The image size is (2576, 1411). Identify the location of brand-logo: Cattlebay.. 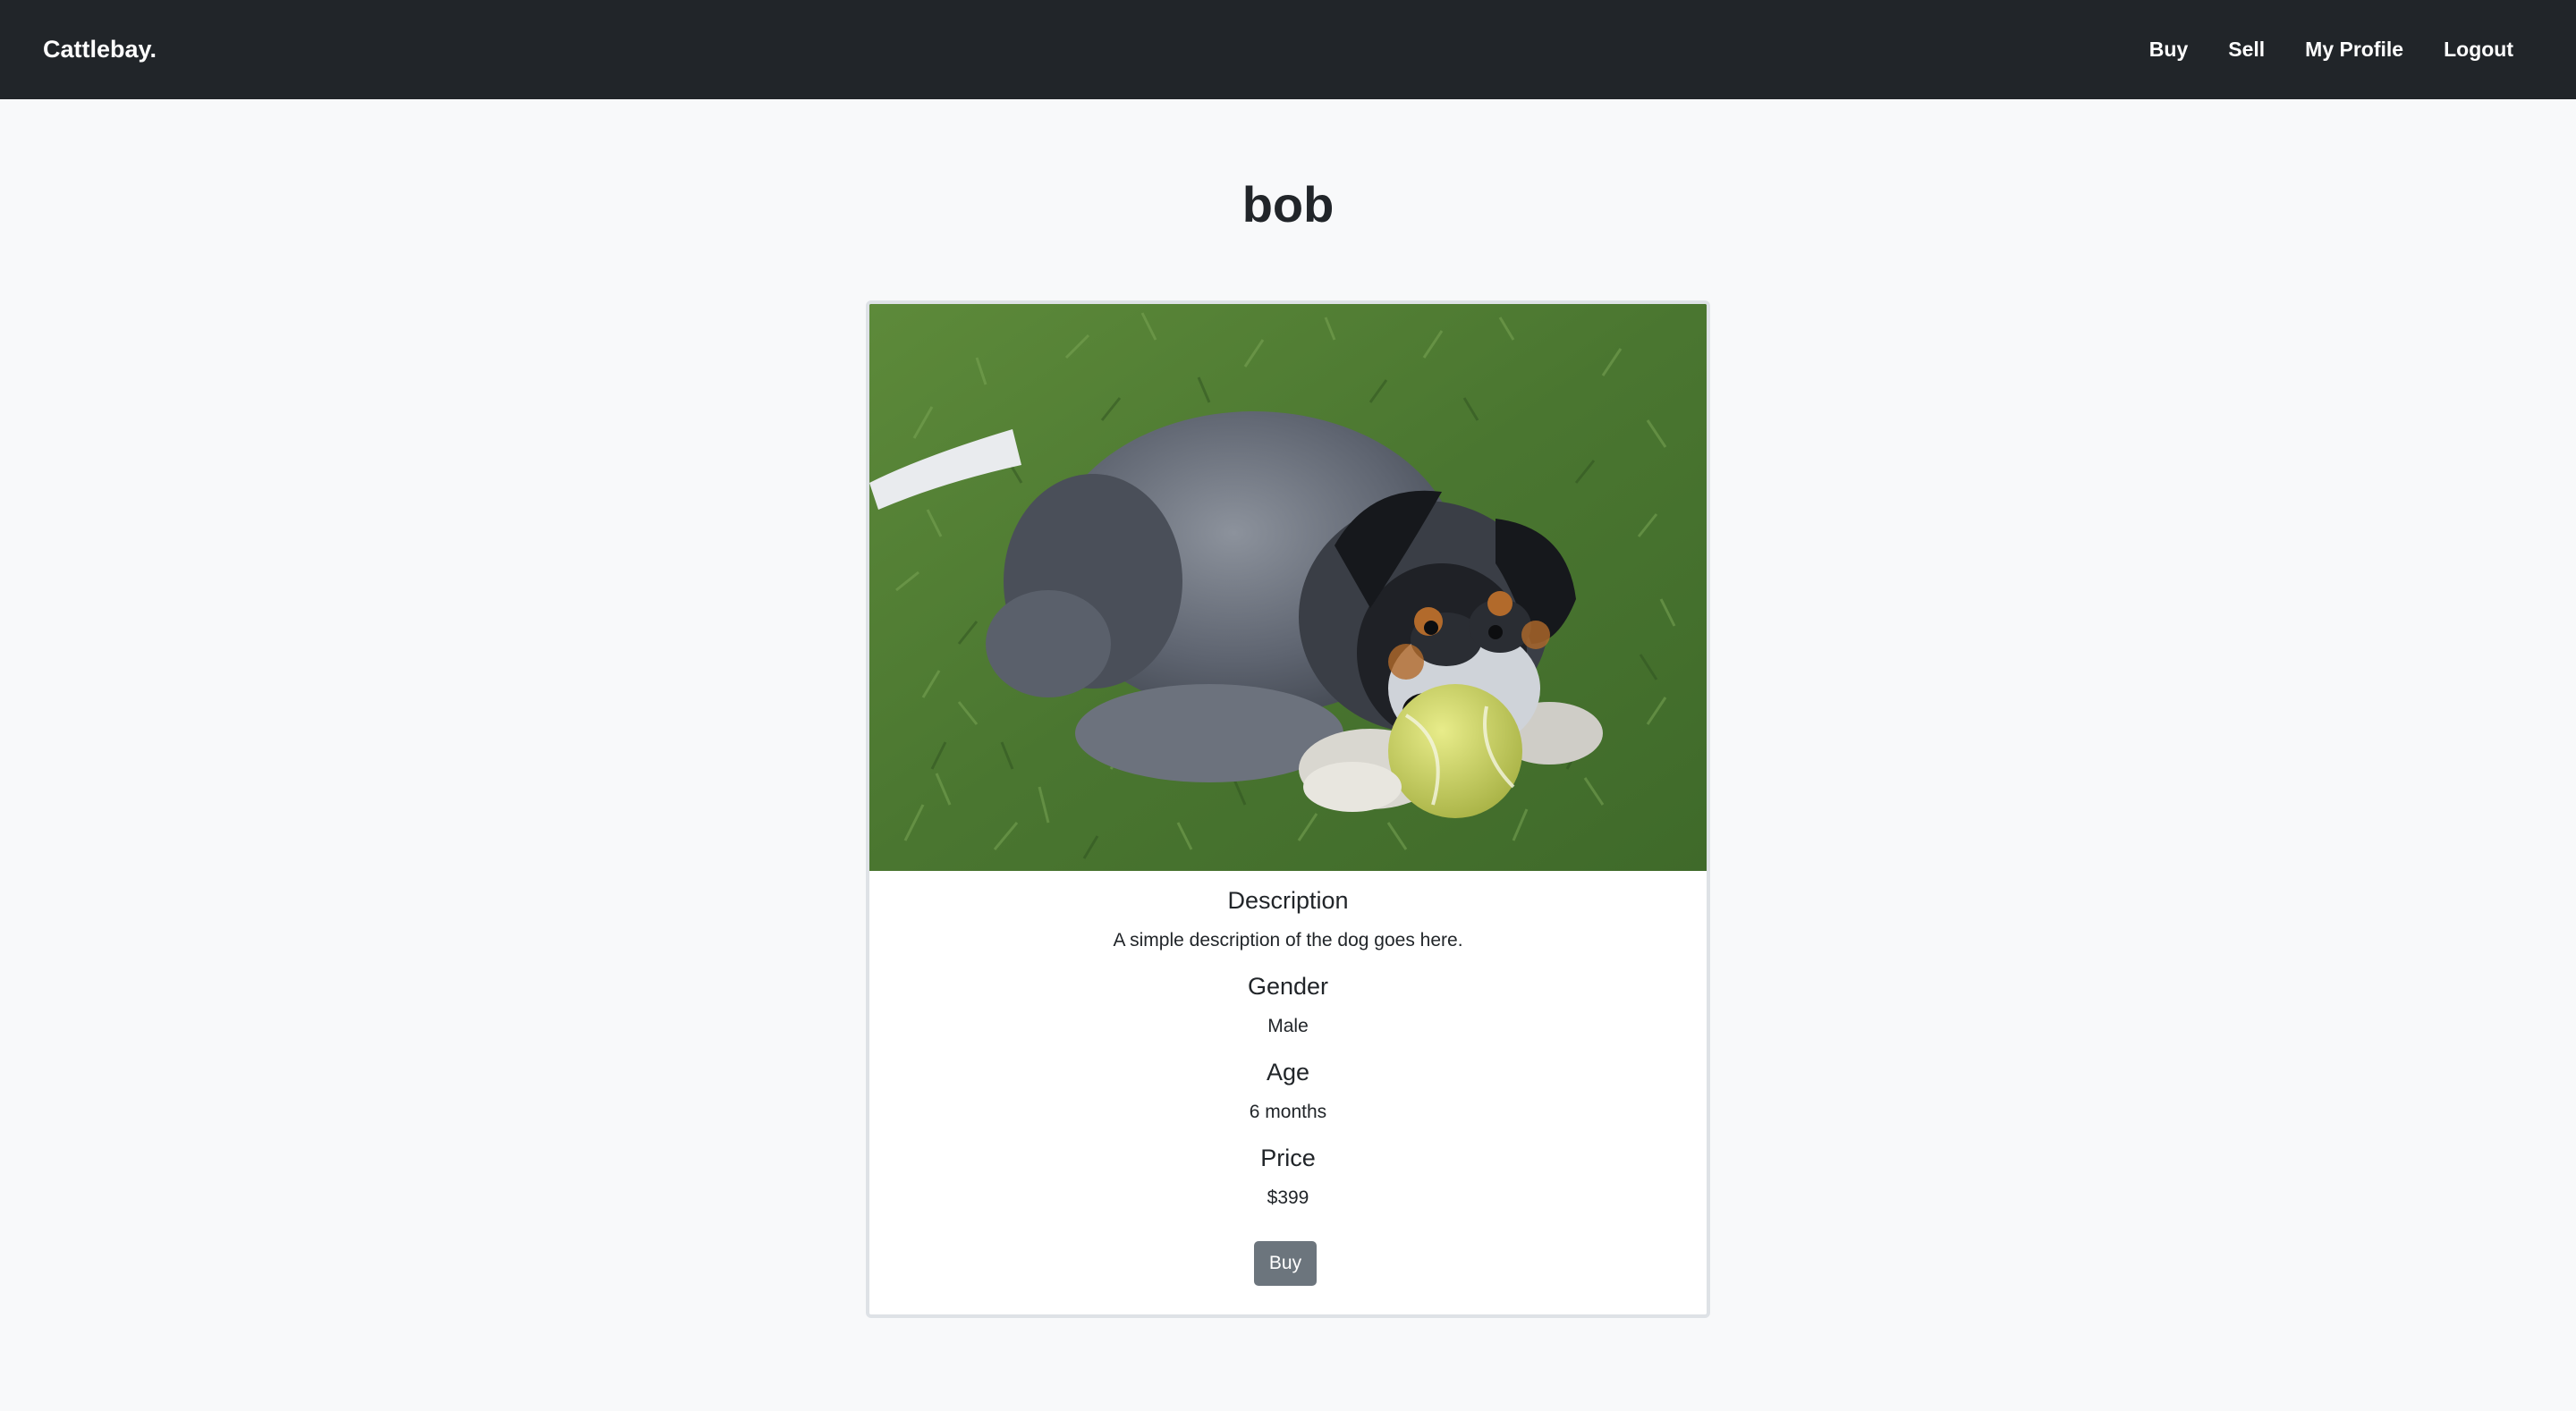
(100, 49).